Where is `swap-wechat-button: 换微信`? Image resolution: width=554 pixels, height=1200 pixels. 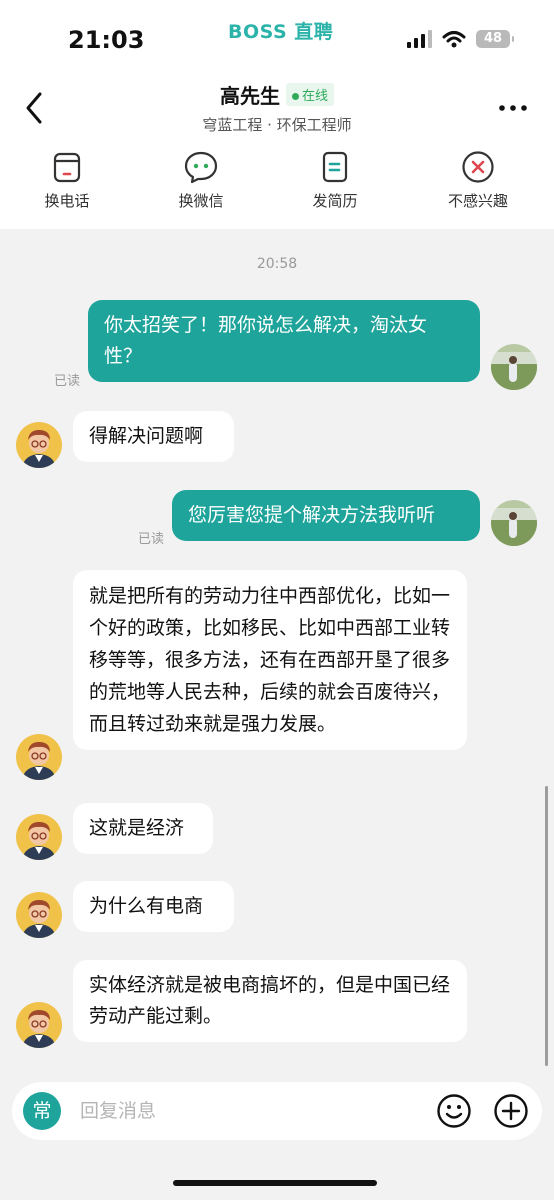 swap-wechat-button: 换微信 is located at coordinates (201, 180).